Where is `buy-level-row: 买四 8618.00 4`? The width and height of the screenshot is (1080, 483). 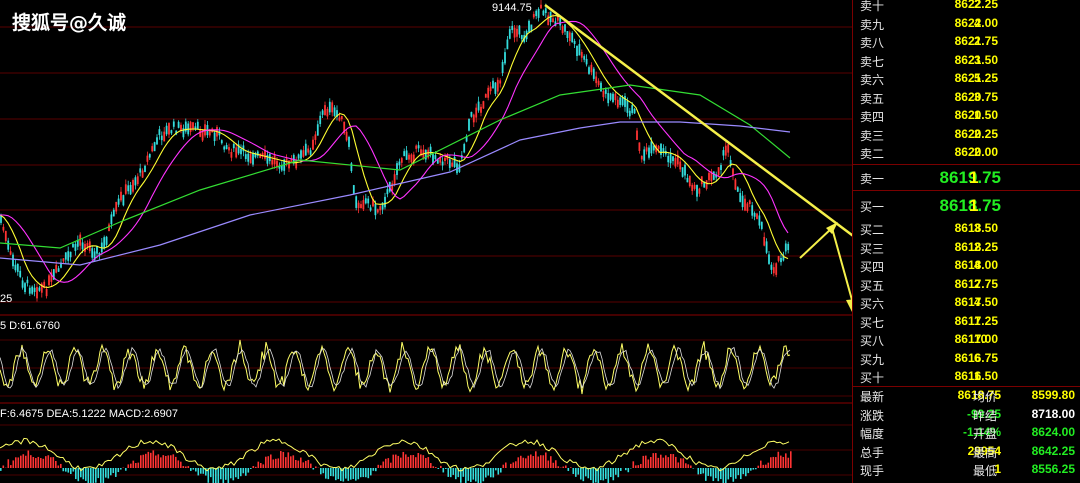
buy-level-row: 买四 8618.00 4 is located at coordinates (966, 267).